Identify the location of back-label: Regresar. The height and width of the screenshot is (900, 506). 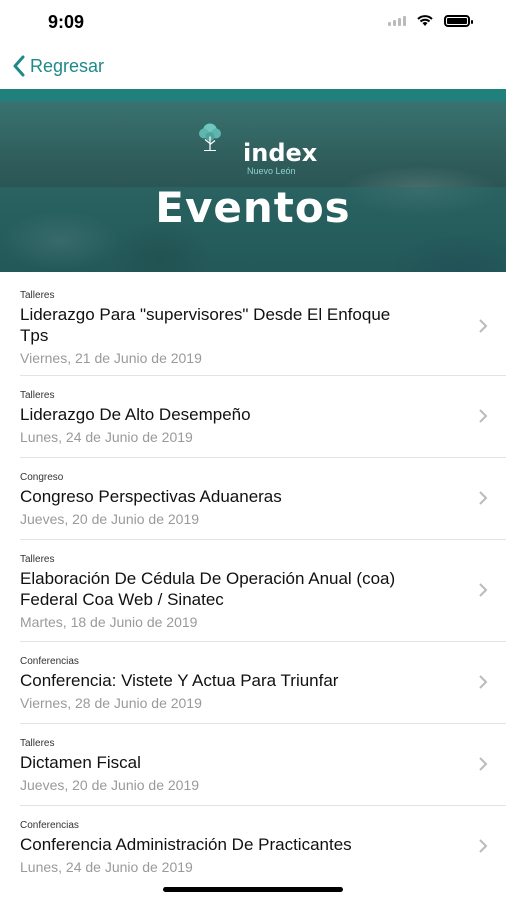
(67, 65).